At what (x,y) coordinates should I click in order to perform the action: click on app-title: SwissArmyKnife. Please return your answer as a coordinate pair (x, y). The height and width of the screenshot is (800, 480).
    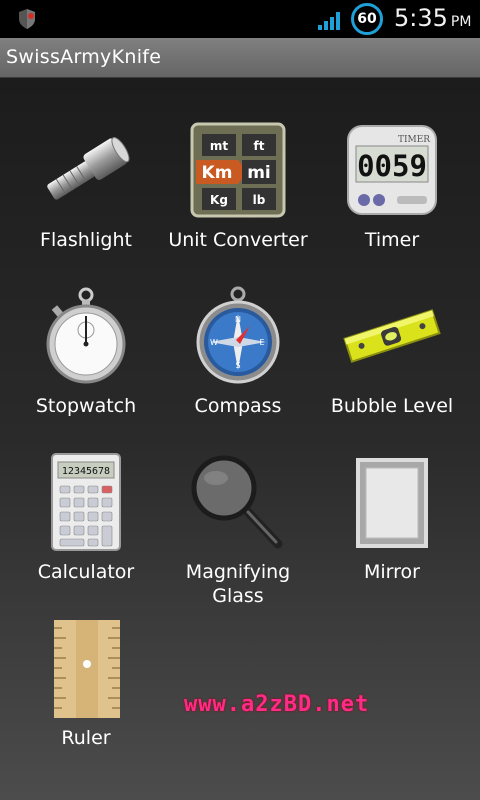
    Looking at the image, I should click on (84, 57).